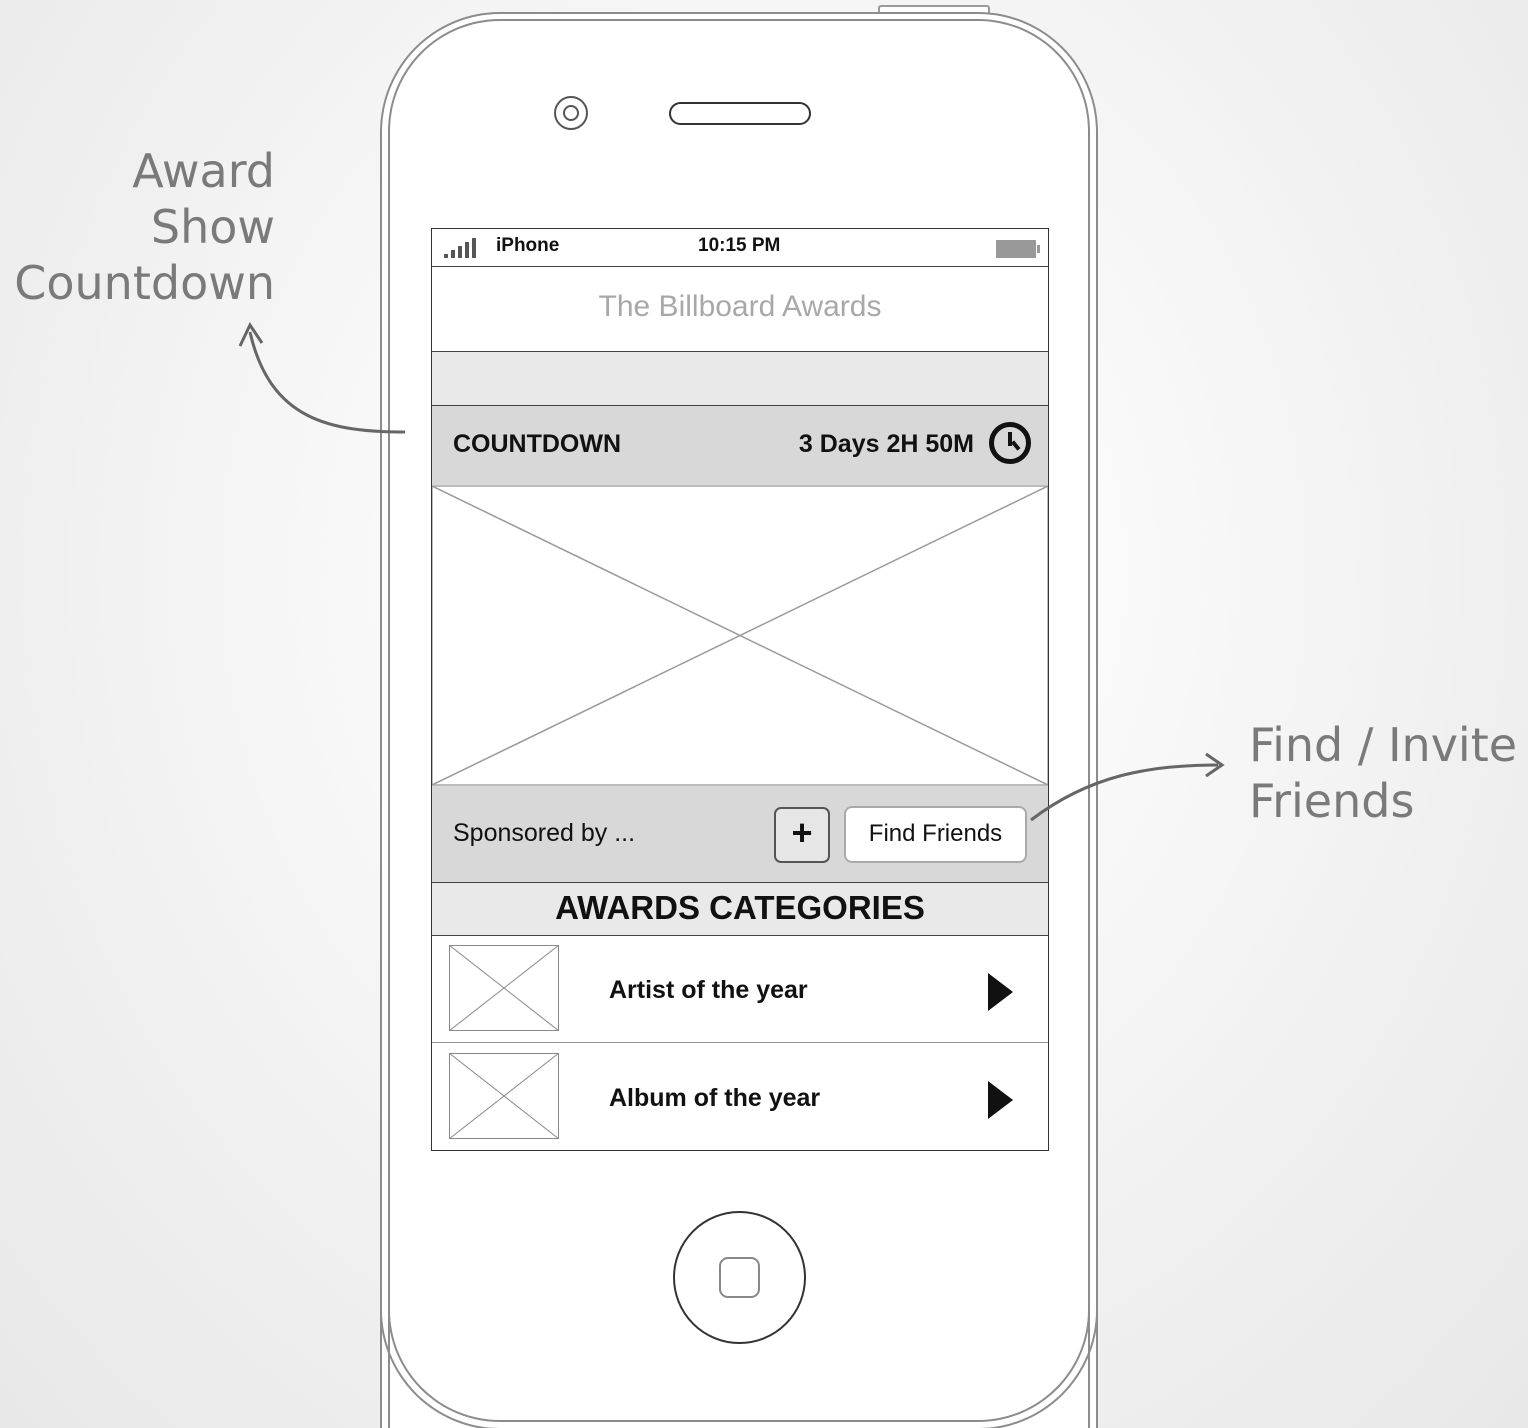 This screenshot has width=1528, height=1428. Describe the element at coordinates (327, 382) in the screenshot. I see `annotation-arrow-left` at that location.